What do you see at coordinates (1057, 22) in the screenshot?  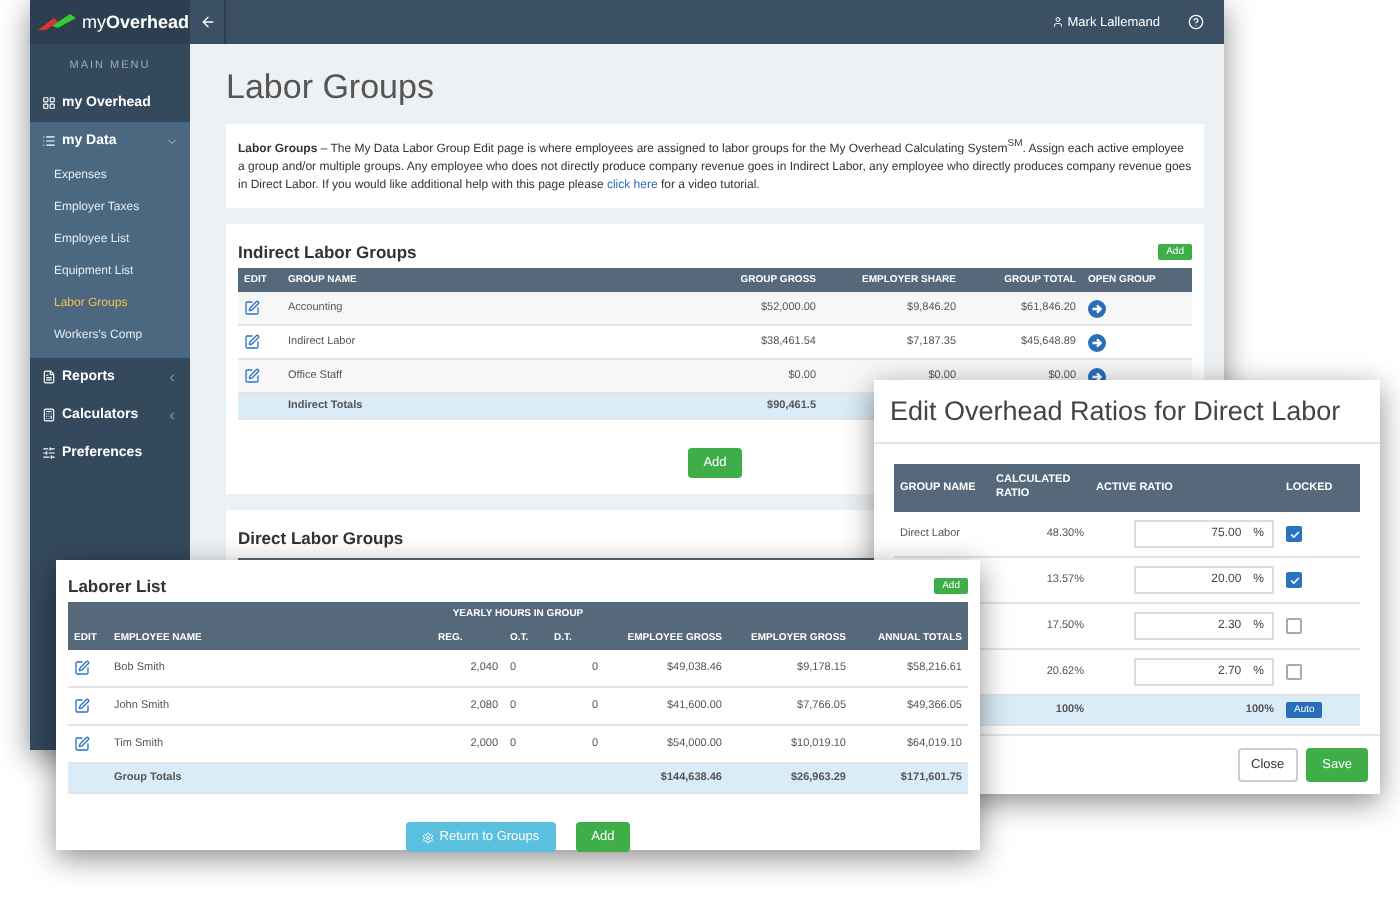 I see `user-icon` at bounding box center [1057, 22].